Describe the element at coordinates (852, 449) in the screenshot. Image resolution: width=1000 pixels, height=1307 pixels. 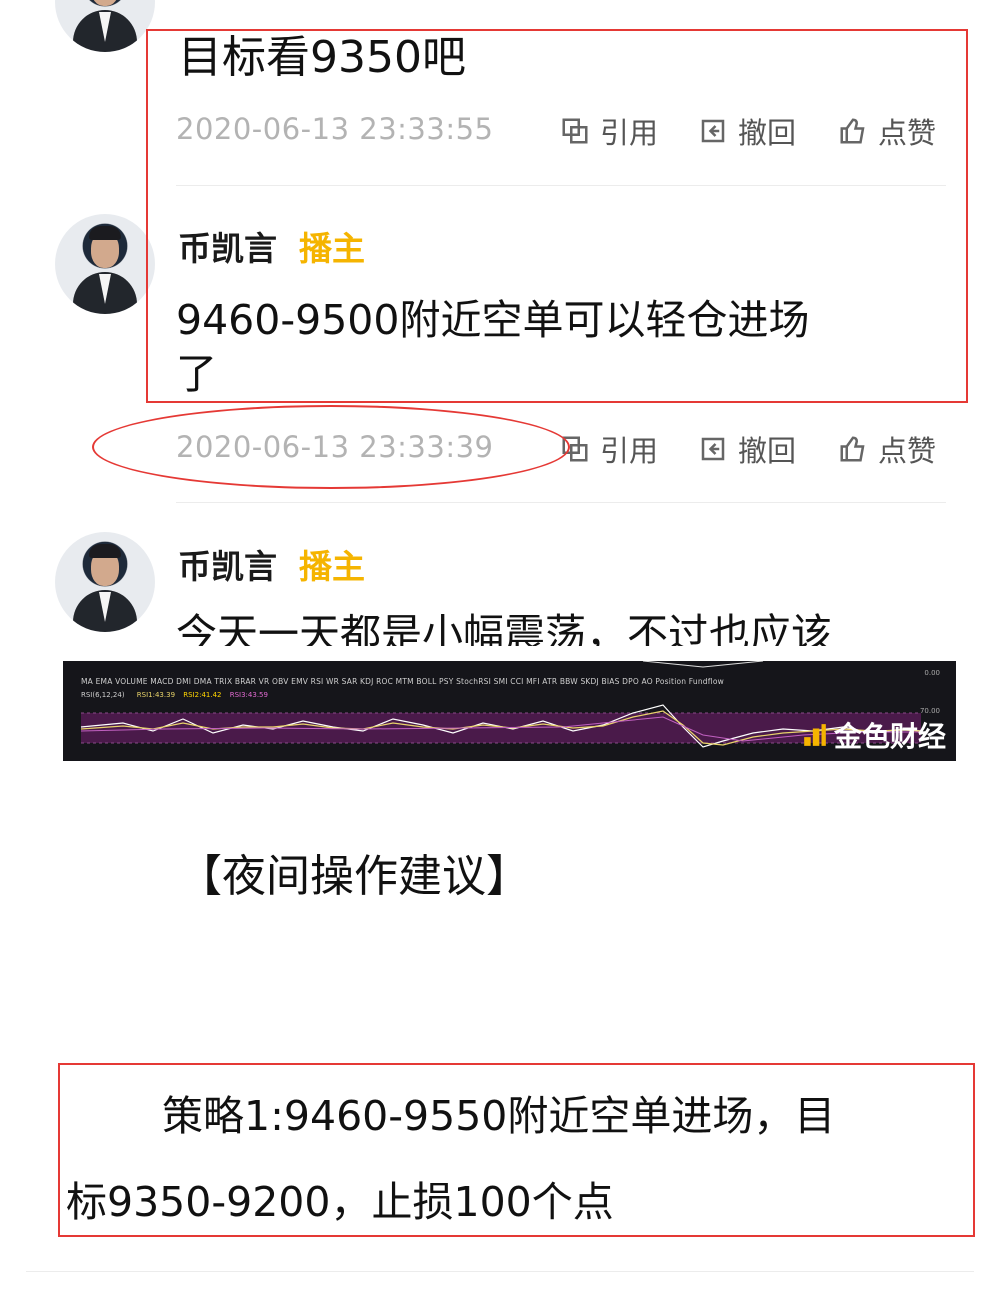
I see `thumbs-up-icon` at that location.